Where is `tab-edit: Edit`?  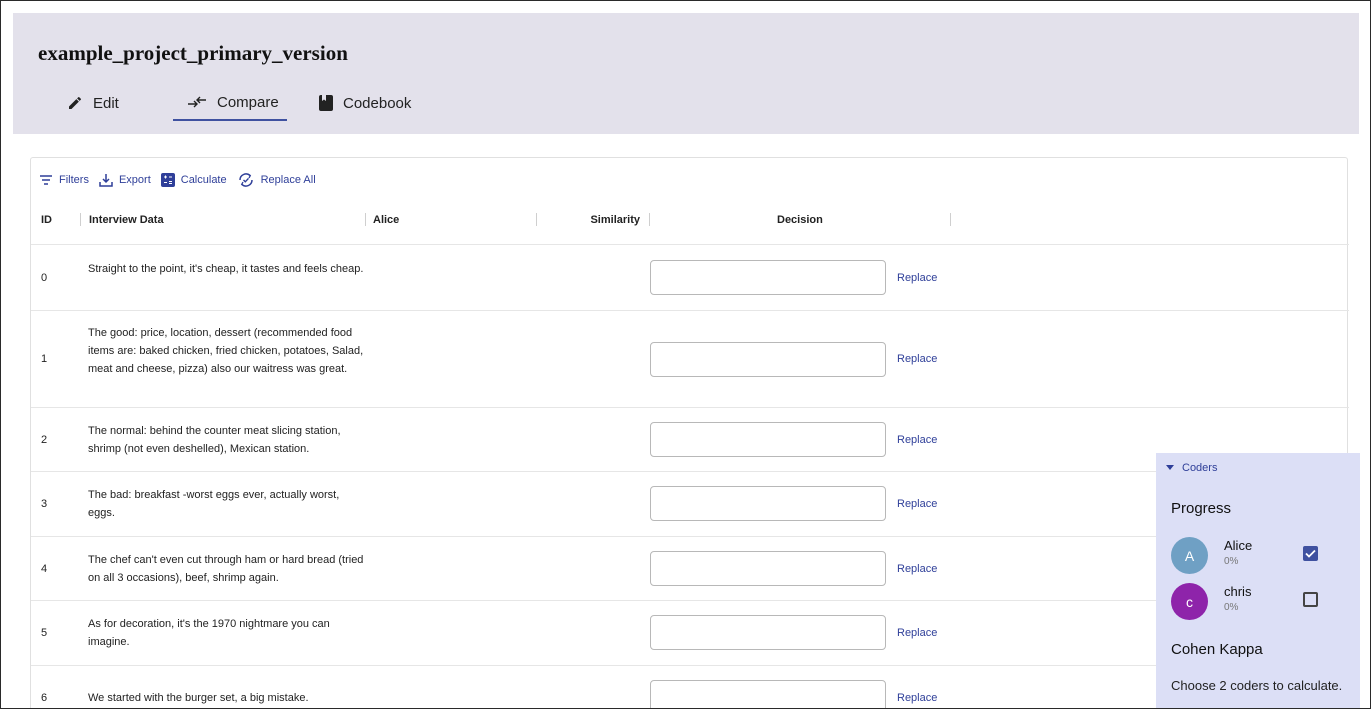
tab-edit: Edit is located at coordinates (113, 103).